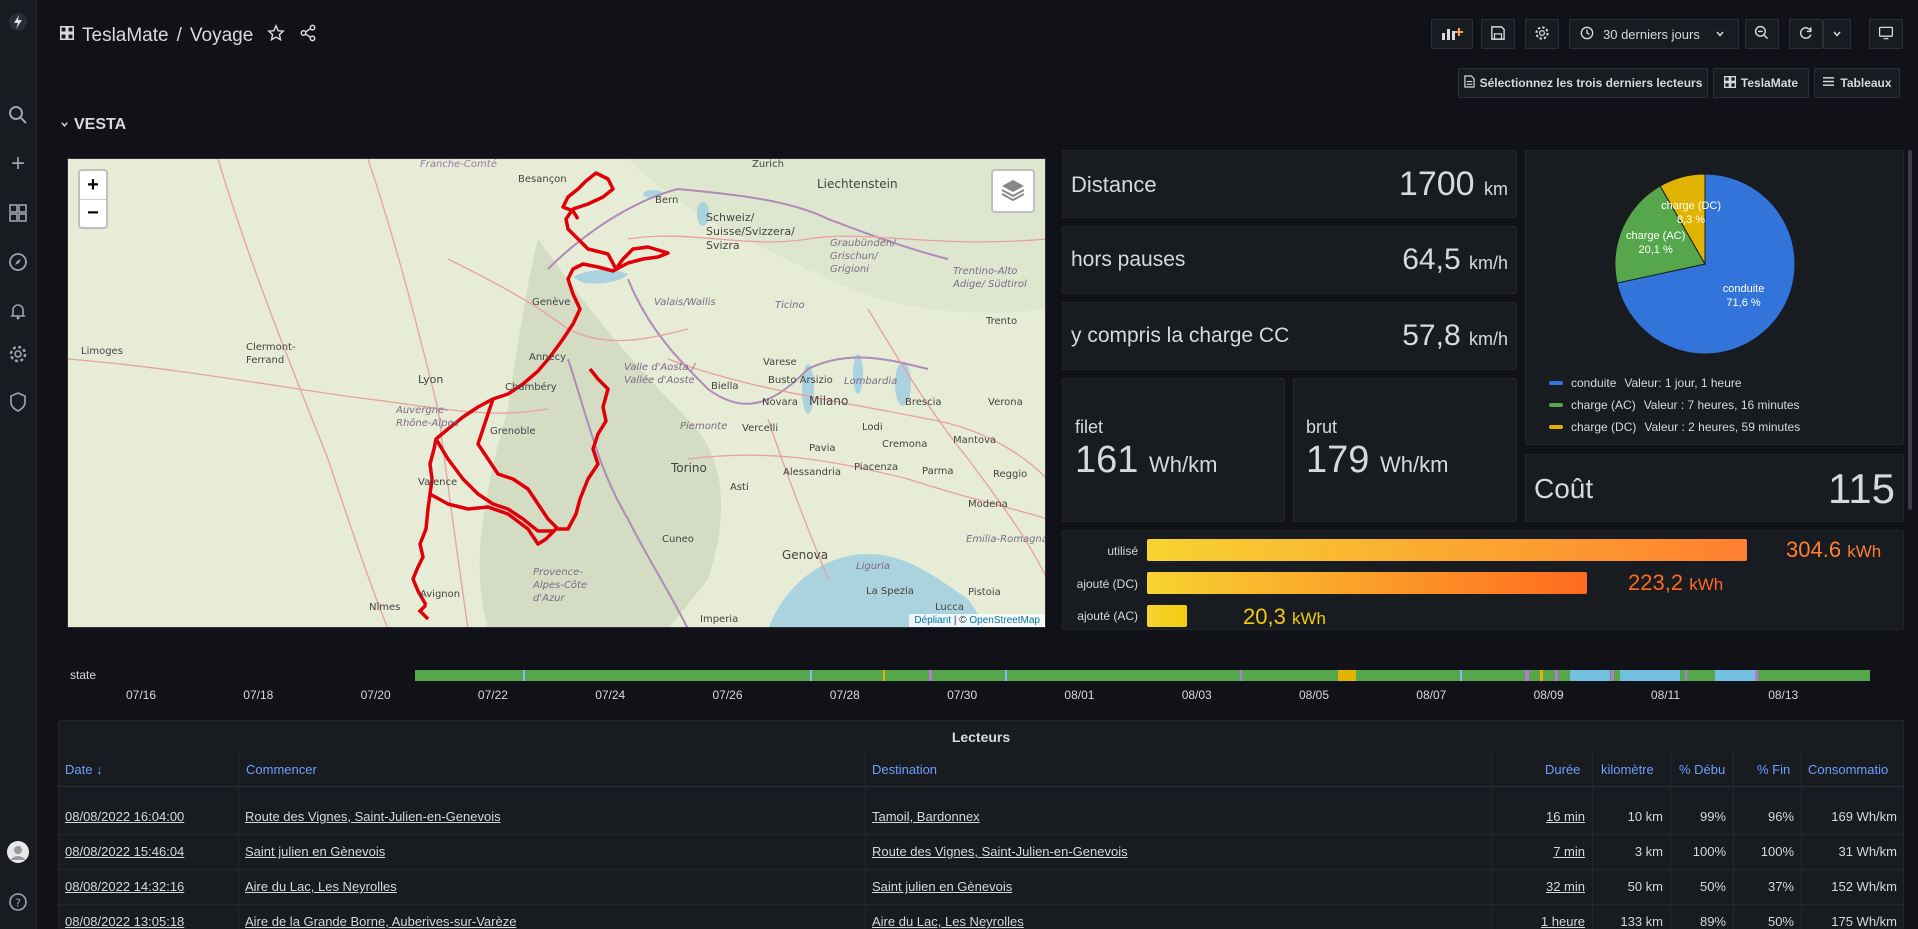 The height and width of the screenshot is (929, 1918). I want to click on column-header-destination: Destination, so click(904, 769).